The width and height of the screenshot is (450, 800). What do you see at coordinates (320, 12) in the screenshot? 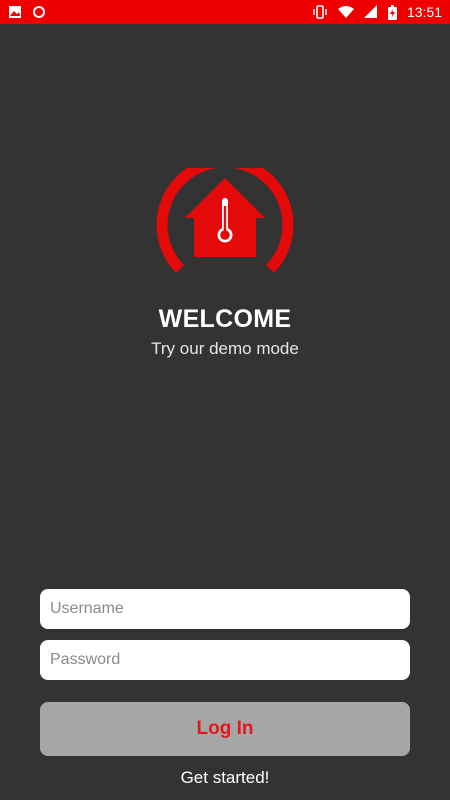
I see `vibrate-icon` at bounding box center [320, 12].